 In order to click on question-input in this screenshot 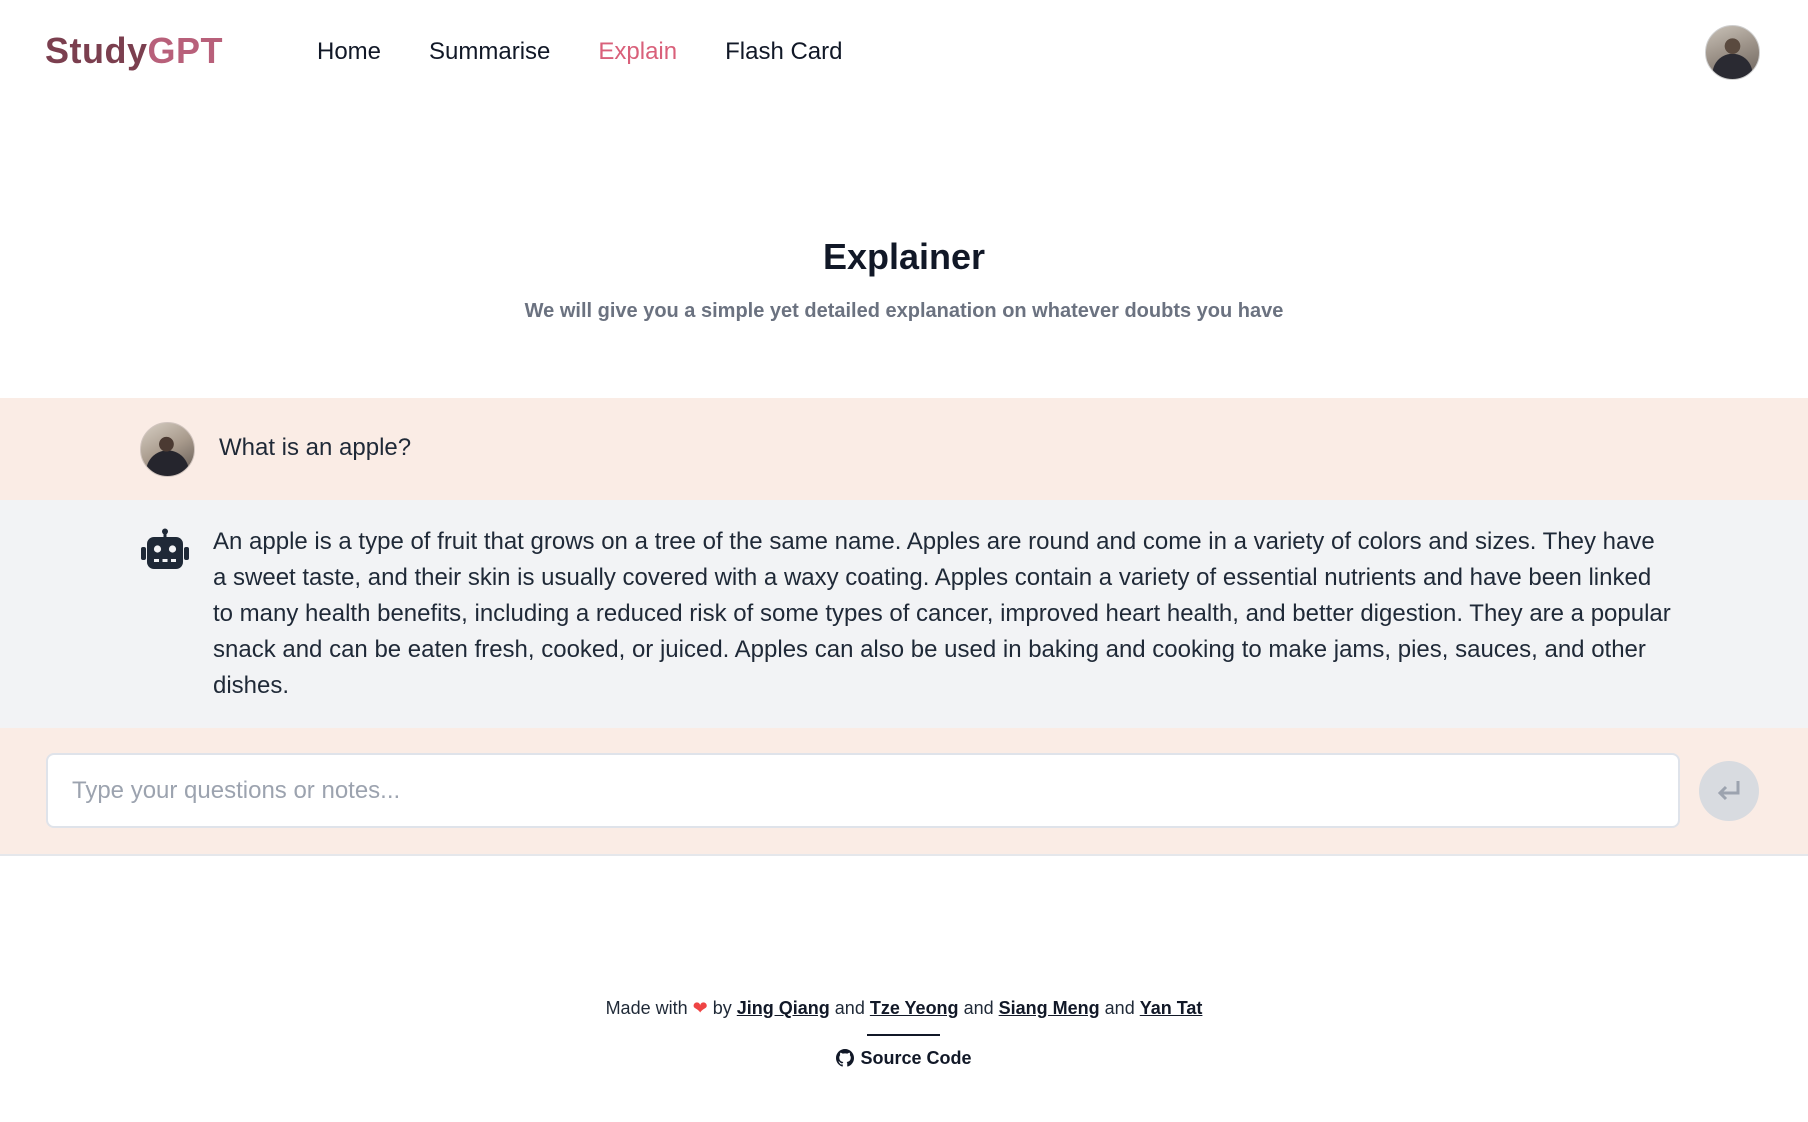, I will do `click(863, 790)`.